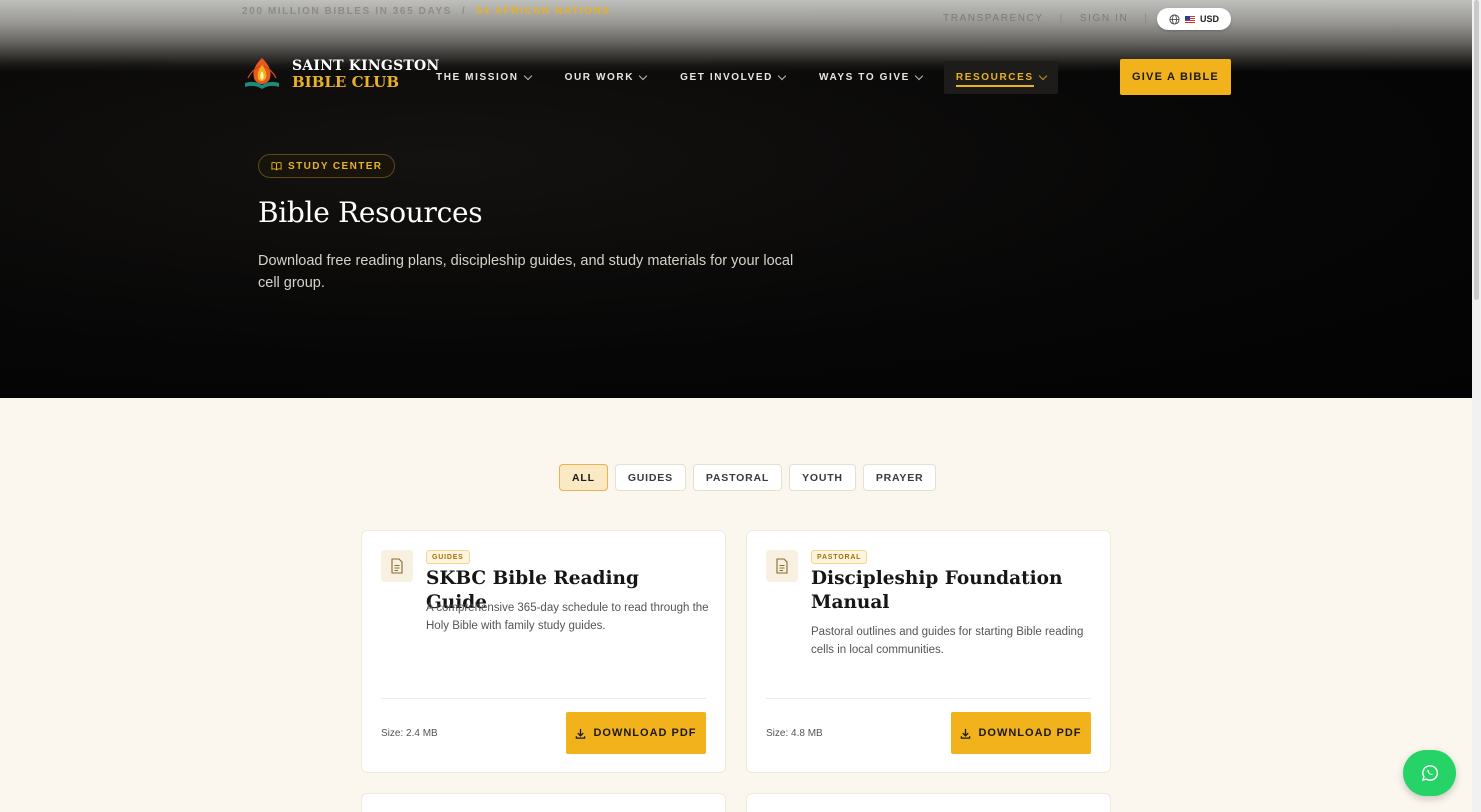  What do you see at coordinates (1104, 18) in the screenshot?
I see `sign-in-link: SIGN IN` at bounding box center [1104, 18].